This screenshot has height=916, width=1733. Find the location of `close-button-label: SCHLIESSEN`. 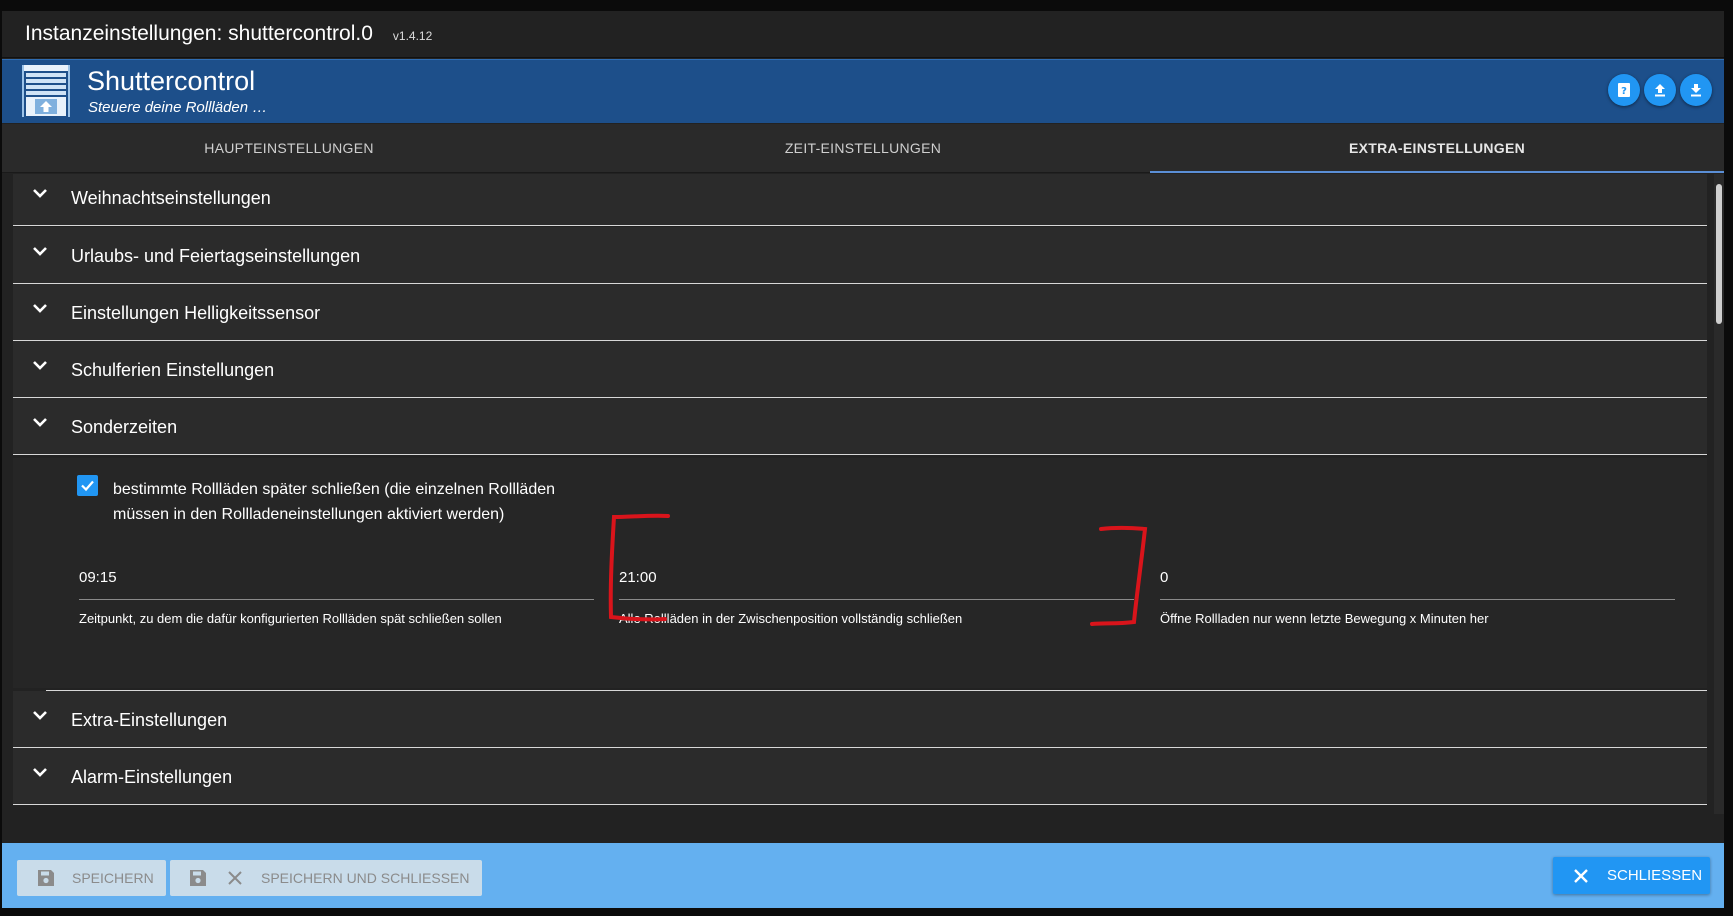

close-button-label: SCHLIESSEN is located at coordinates (1655, 875).